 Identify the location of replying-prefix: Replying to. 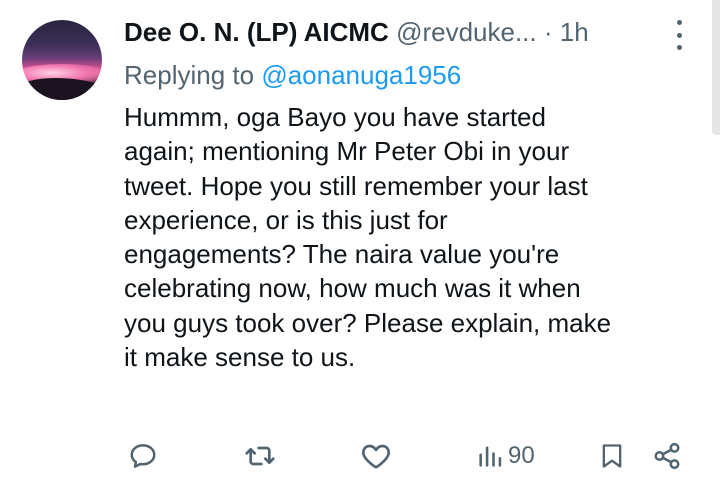
(193, 75).